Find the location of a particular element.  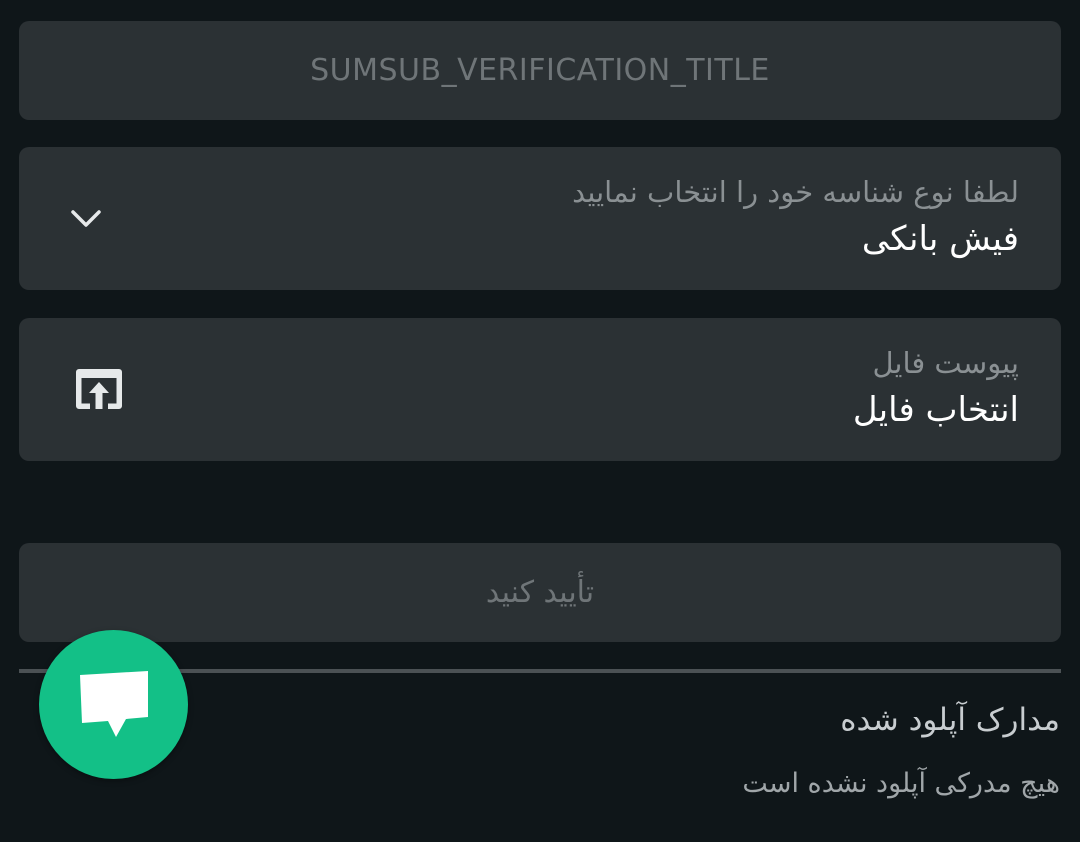

file-attachment-label: پیوست فایل is located at coordinates (945, 363).